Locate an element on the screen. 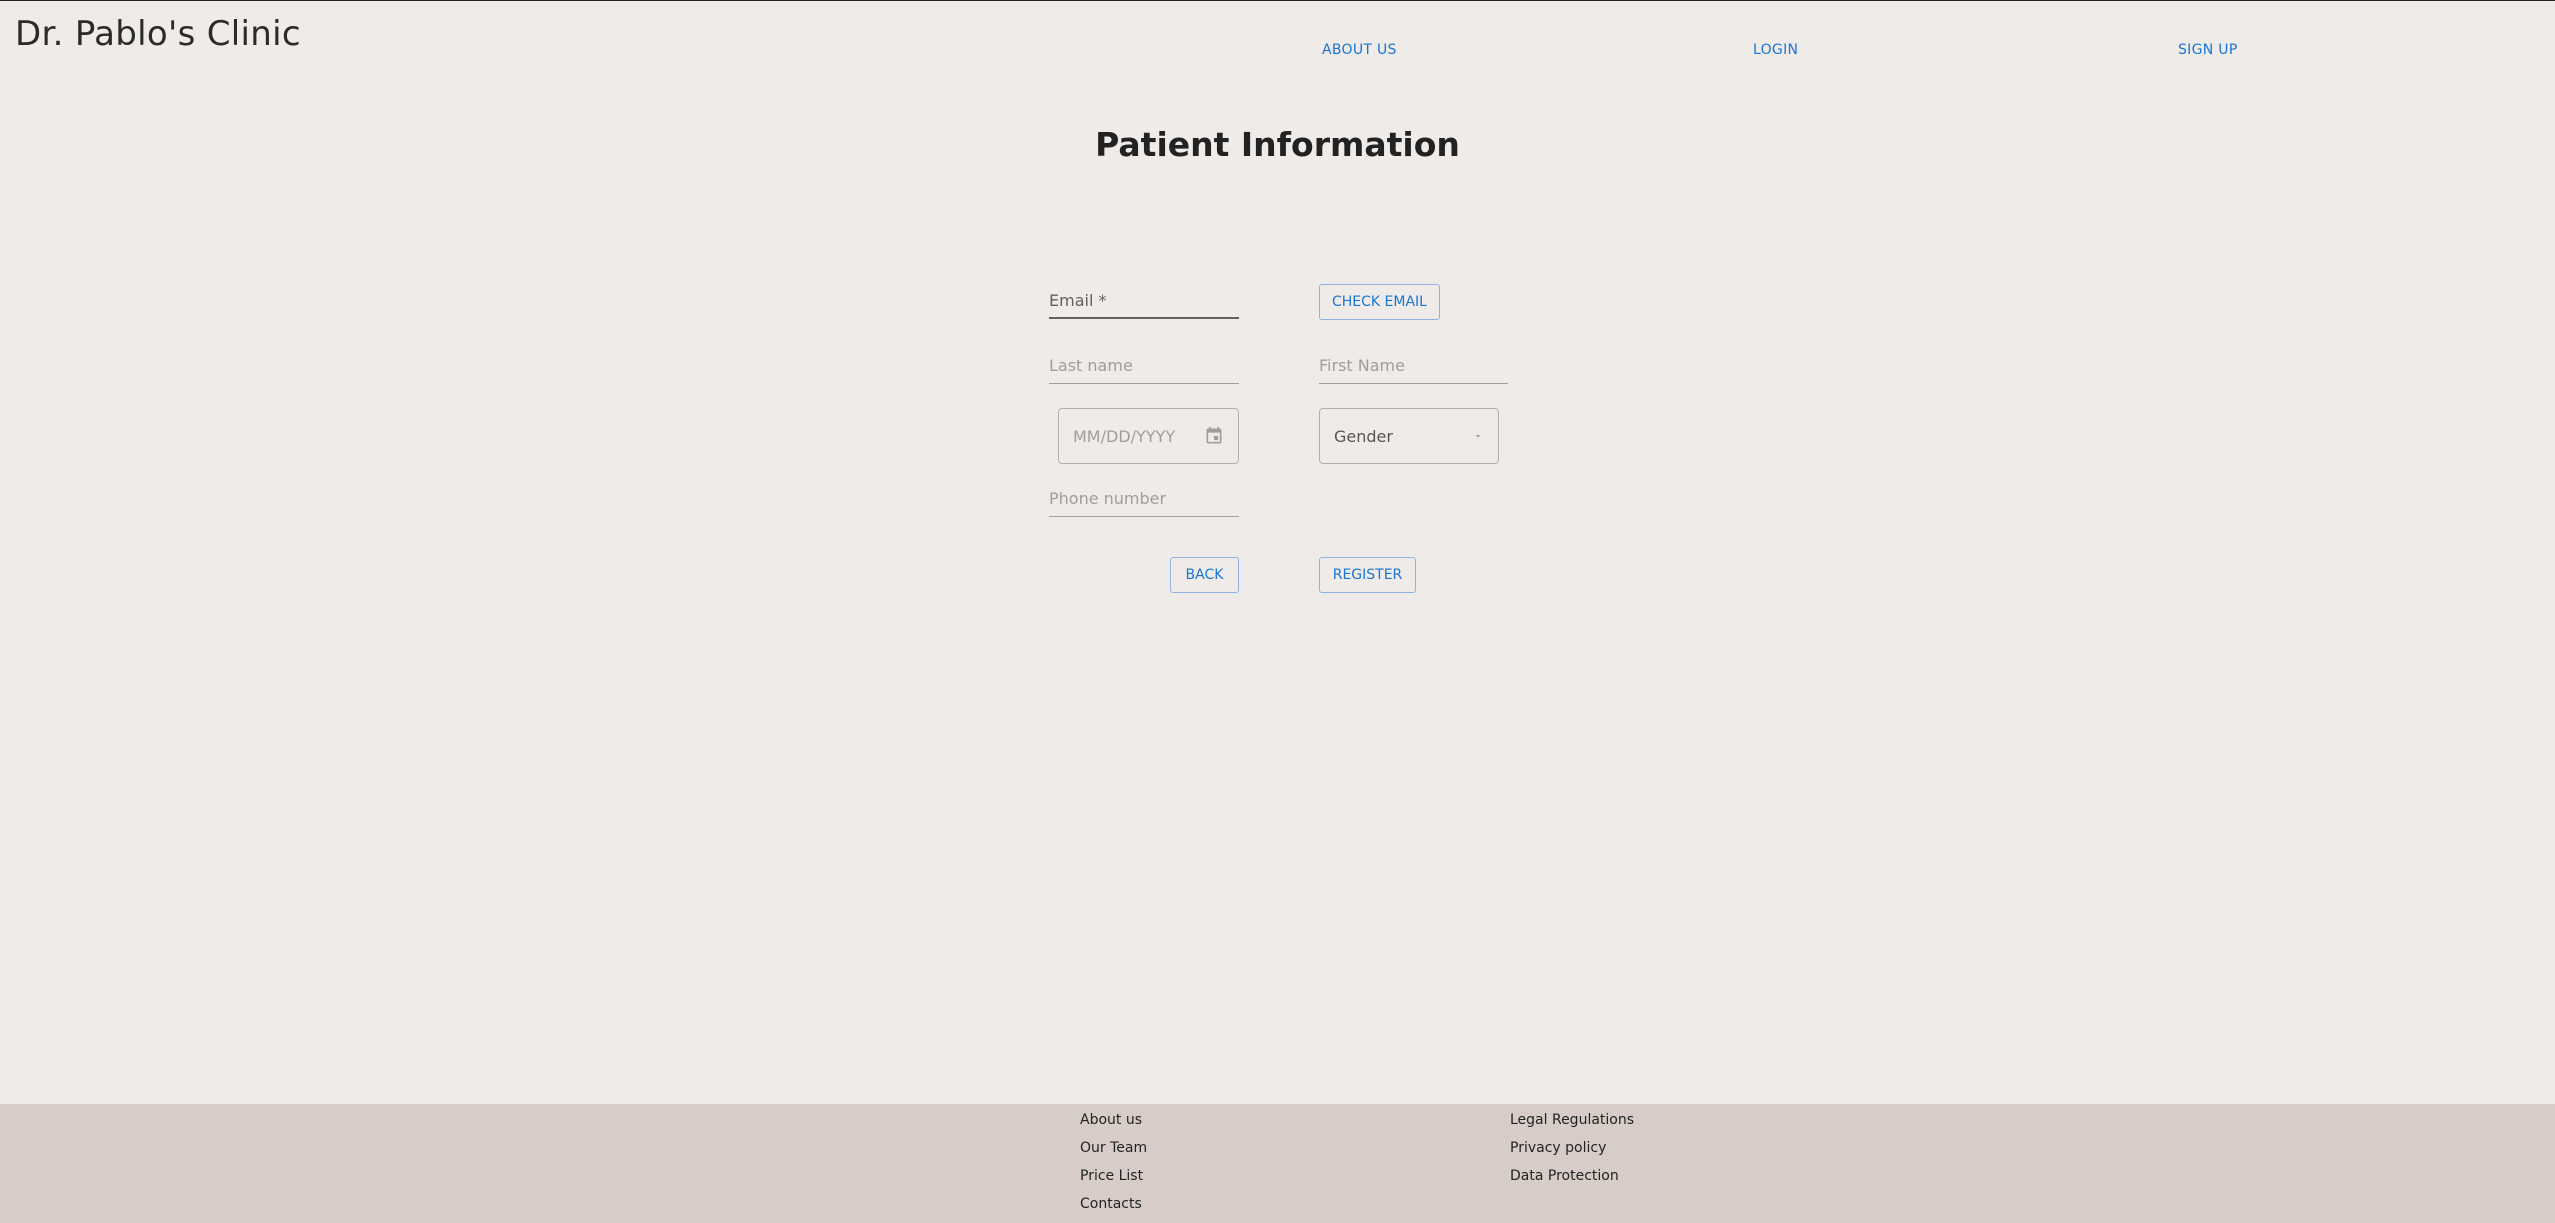  first-name-field: First Name is located at coordinates (1413, 370).